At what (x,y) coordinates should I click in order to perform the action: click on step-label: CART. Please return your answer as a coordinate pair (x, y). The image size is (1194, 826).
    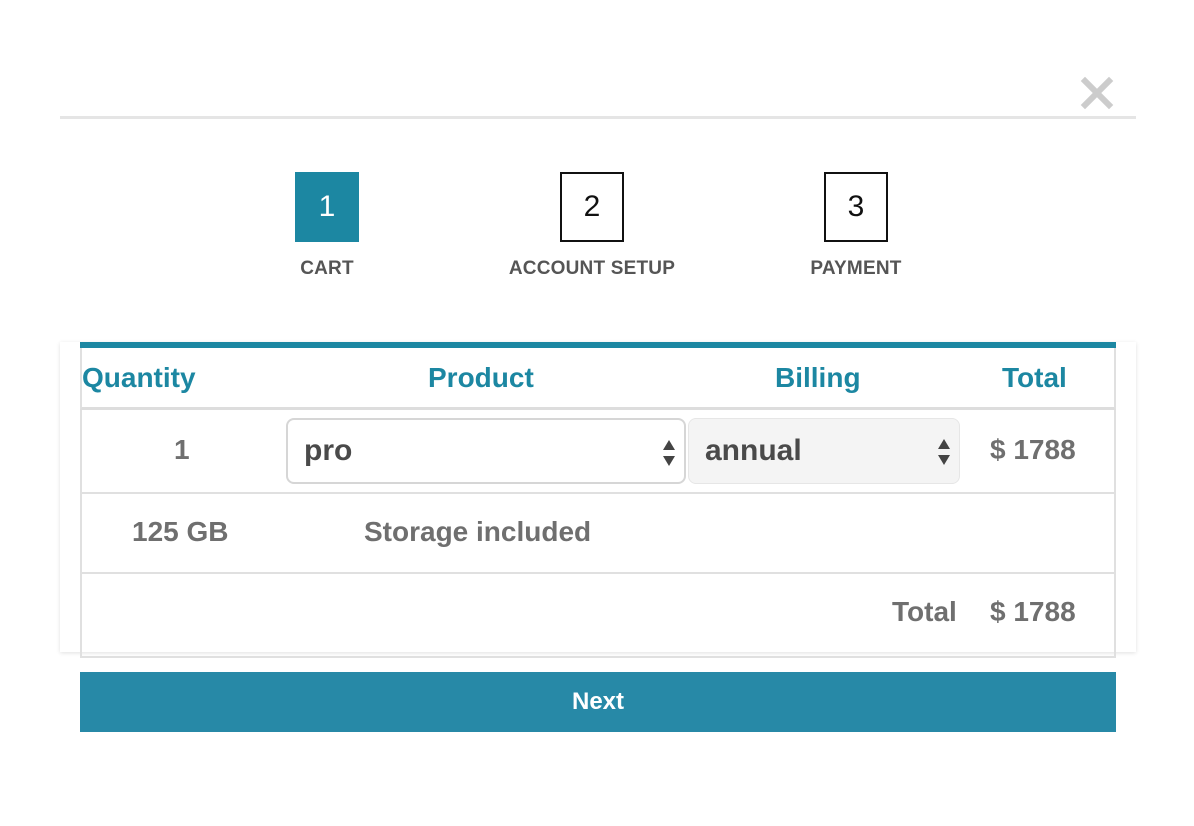
    Looking at the image, I should click on (327, 268).